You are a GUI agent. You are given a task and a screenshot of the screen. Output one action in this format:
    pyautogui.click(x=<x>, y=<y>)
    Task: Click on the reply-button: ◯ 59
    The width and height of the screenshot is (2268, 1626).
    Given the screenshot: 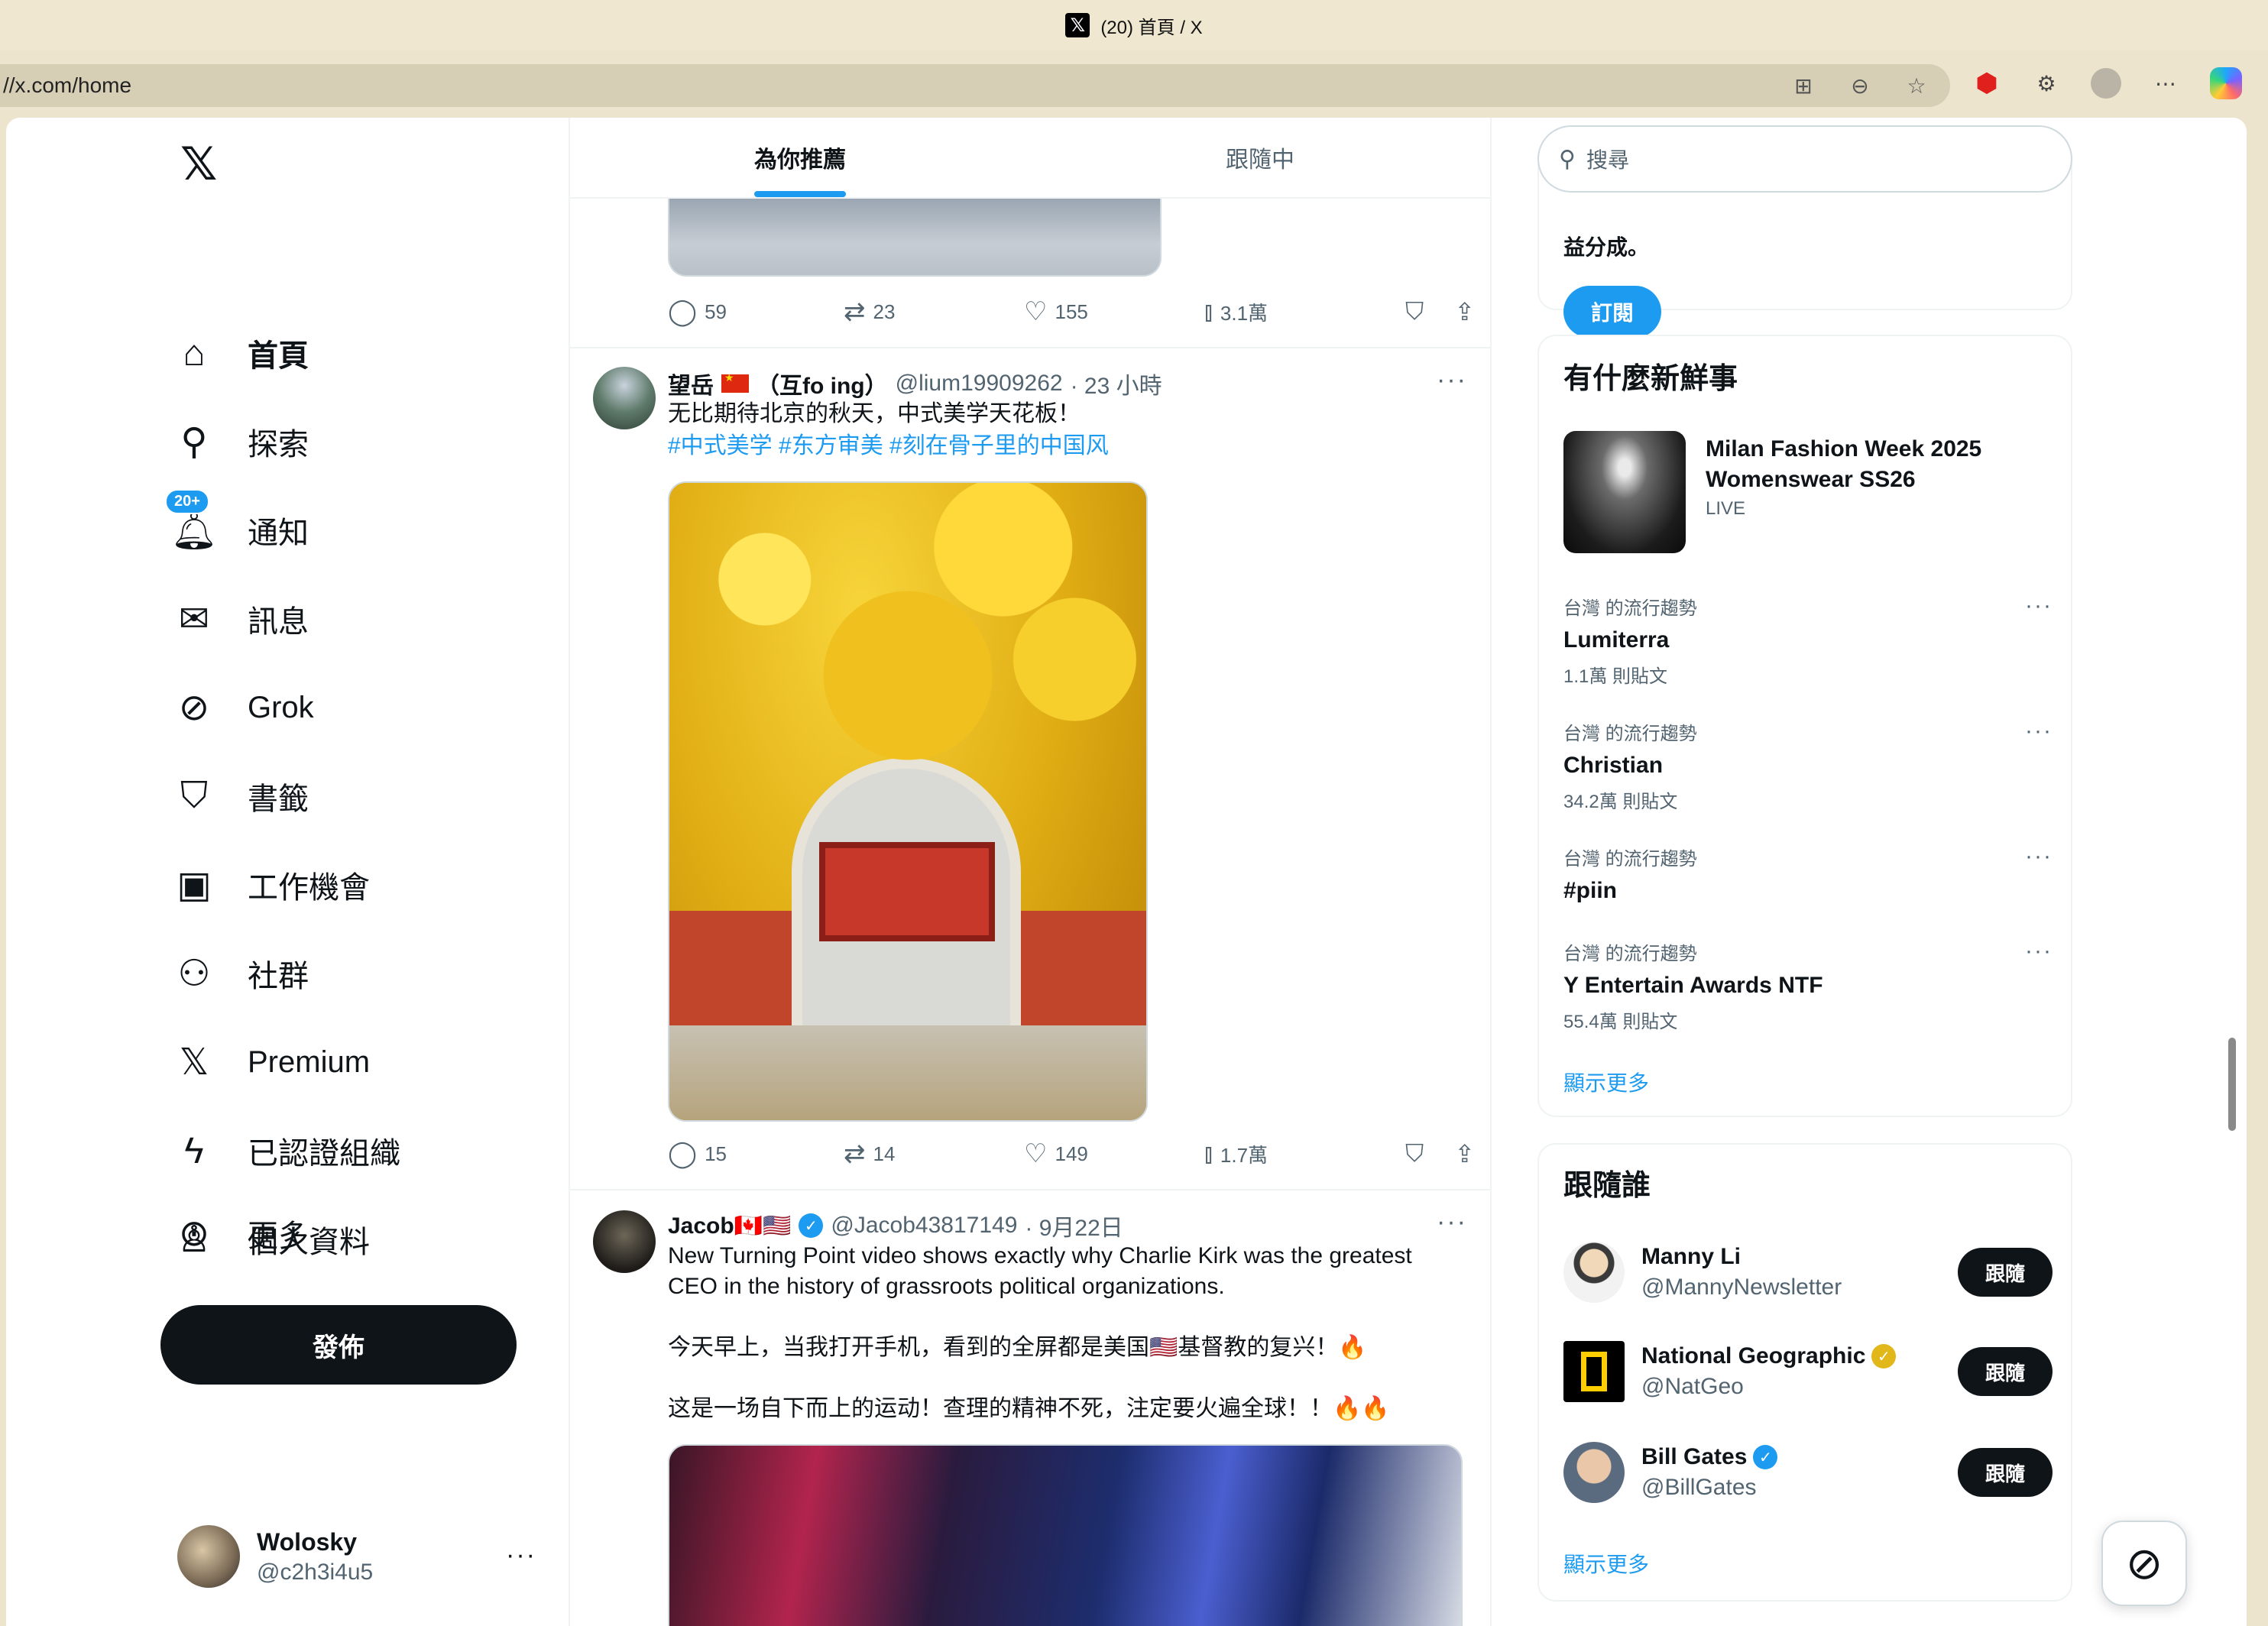 What is the action you would take?
    pyautogui.click(x=756, y=311)
    